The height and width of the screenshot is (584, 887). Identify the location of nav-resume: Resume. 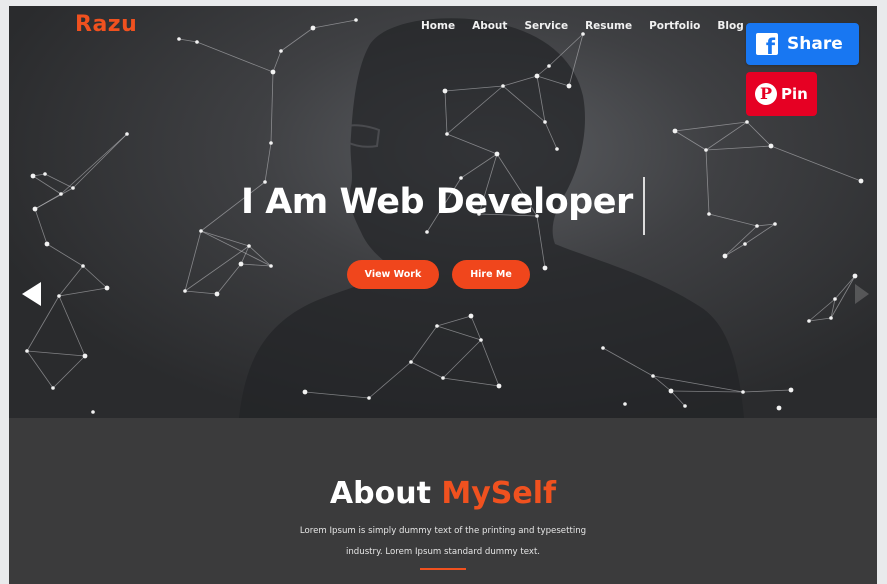
(608, 26).